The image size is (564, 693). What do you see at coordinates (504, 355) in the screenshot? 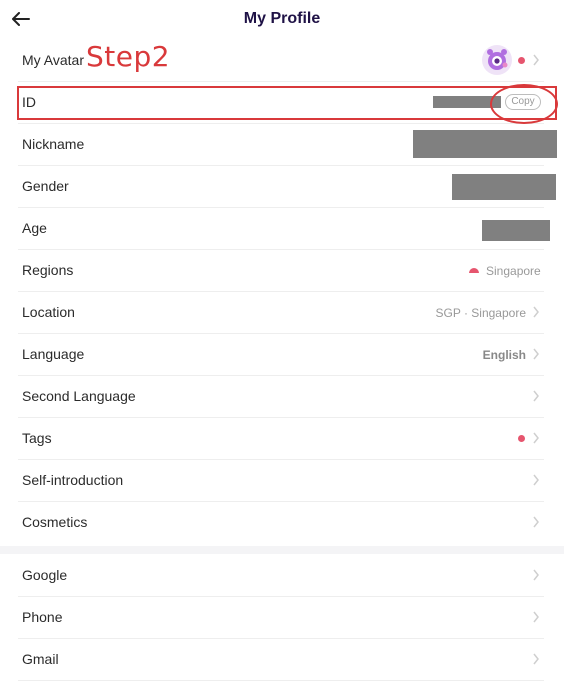
I see `language-value: English` at bounding box center [504, 355].